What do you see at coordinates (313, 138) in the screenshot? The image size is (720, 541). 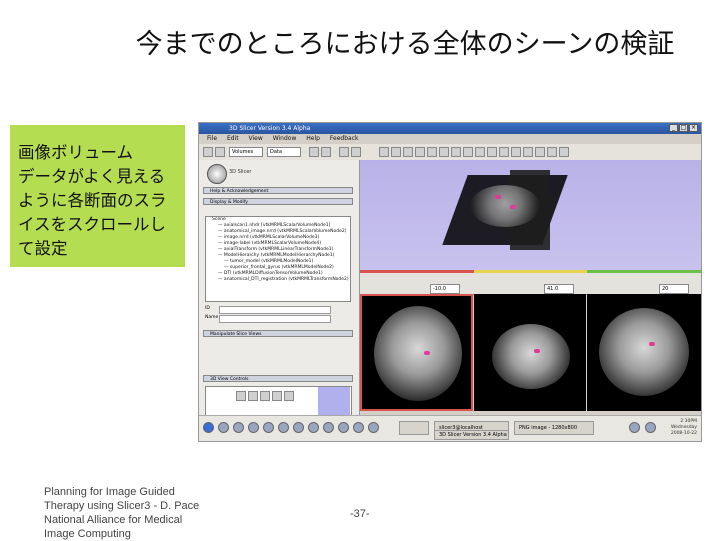 I see `menu-help: Help` at bounding box center [313, 138].